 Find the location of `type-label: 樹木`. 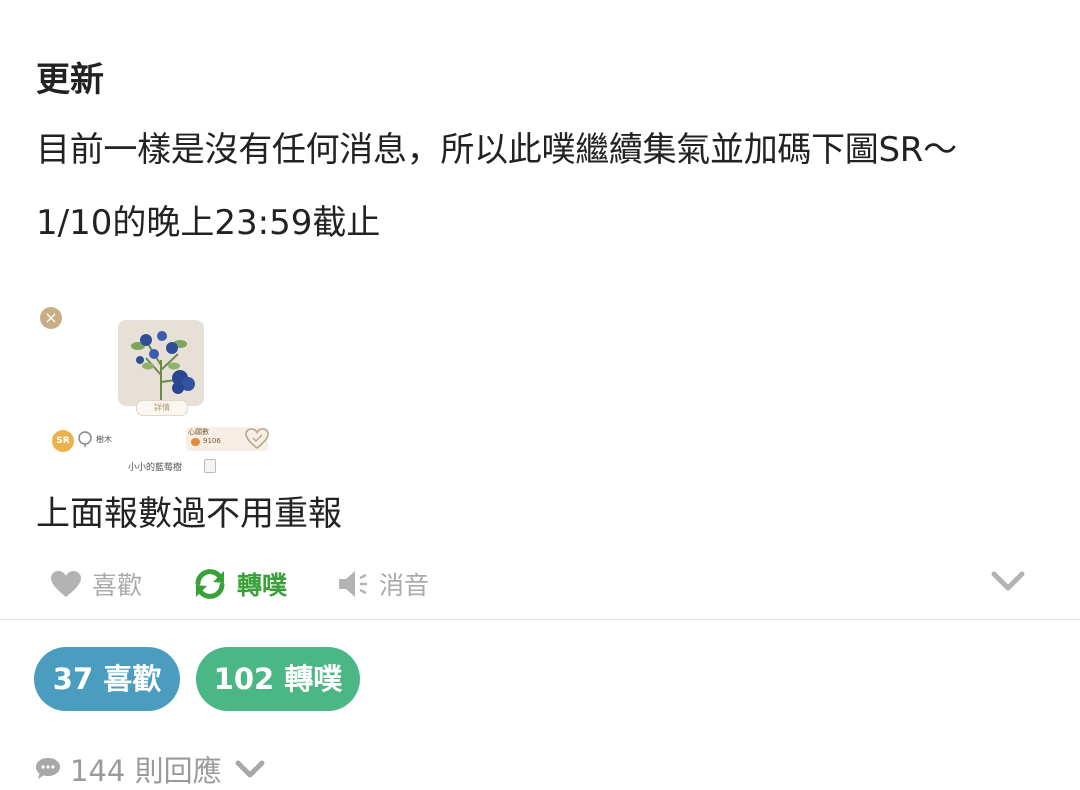

type-label: 樹木 is located at coordinates (104, 439).